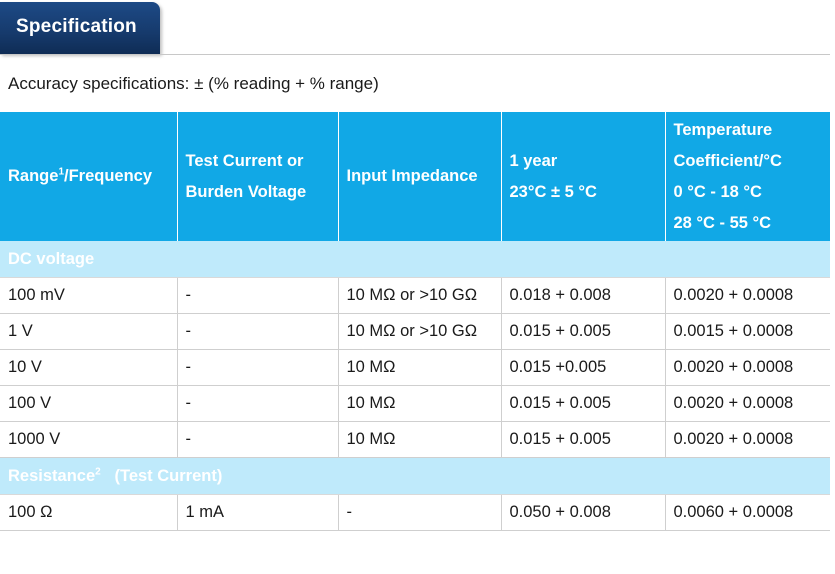 The width and height of the screenshot is (835, 574). I want to click on tab-divider, so click(415, 54).